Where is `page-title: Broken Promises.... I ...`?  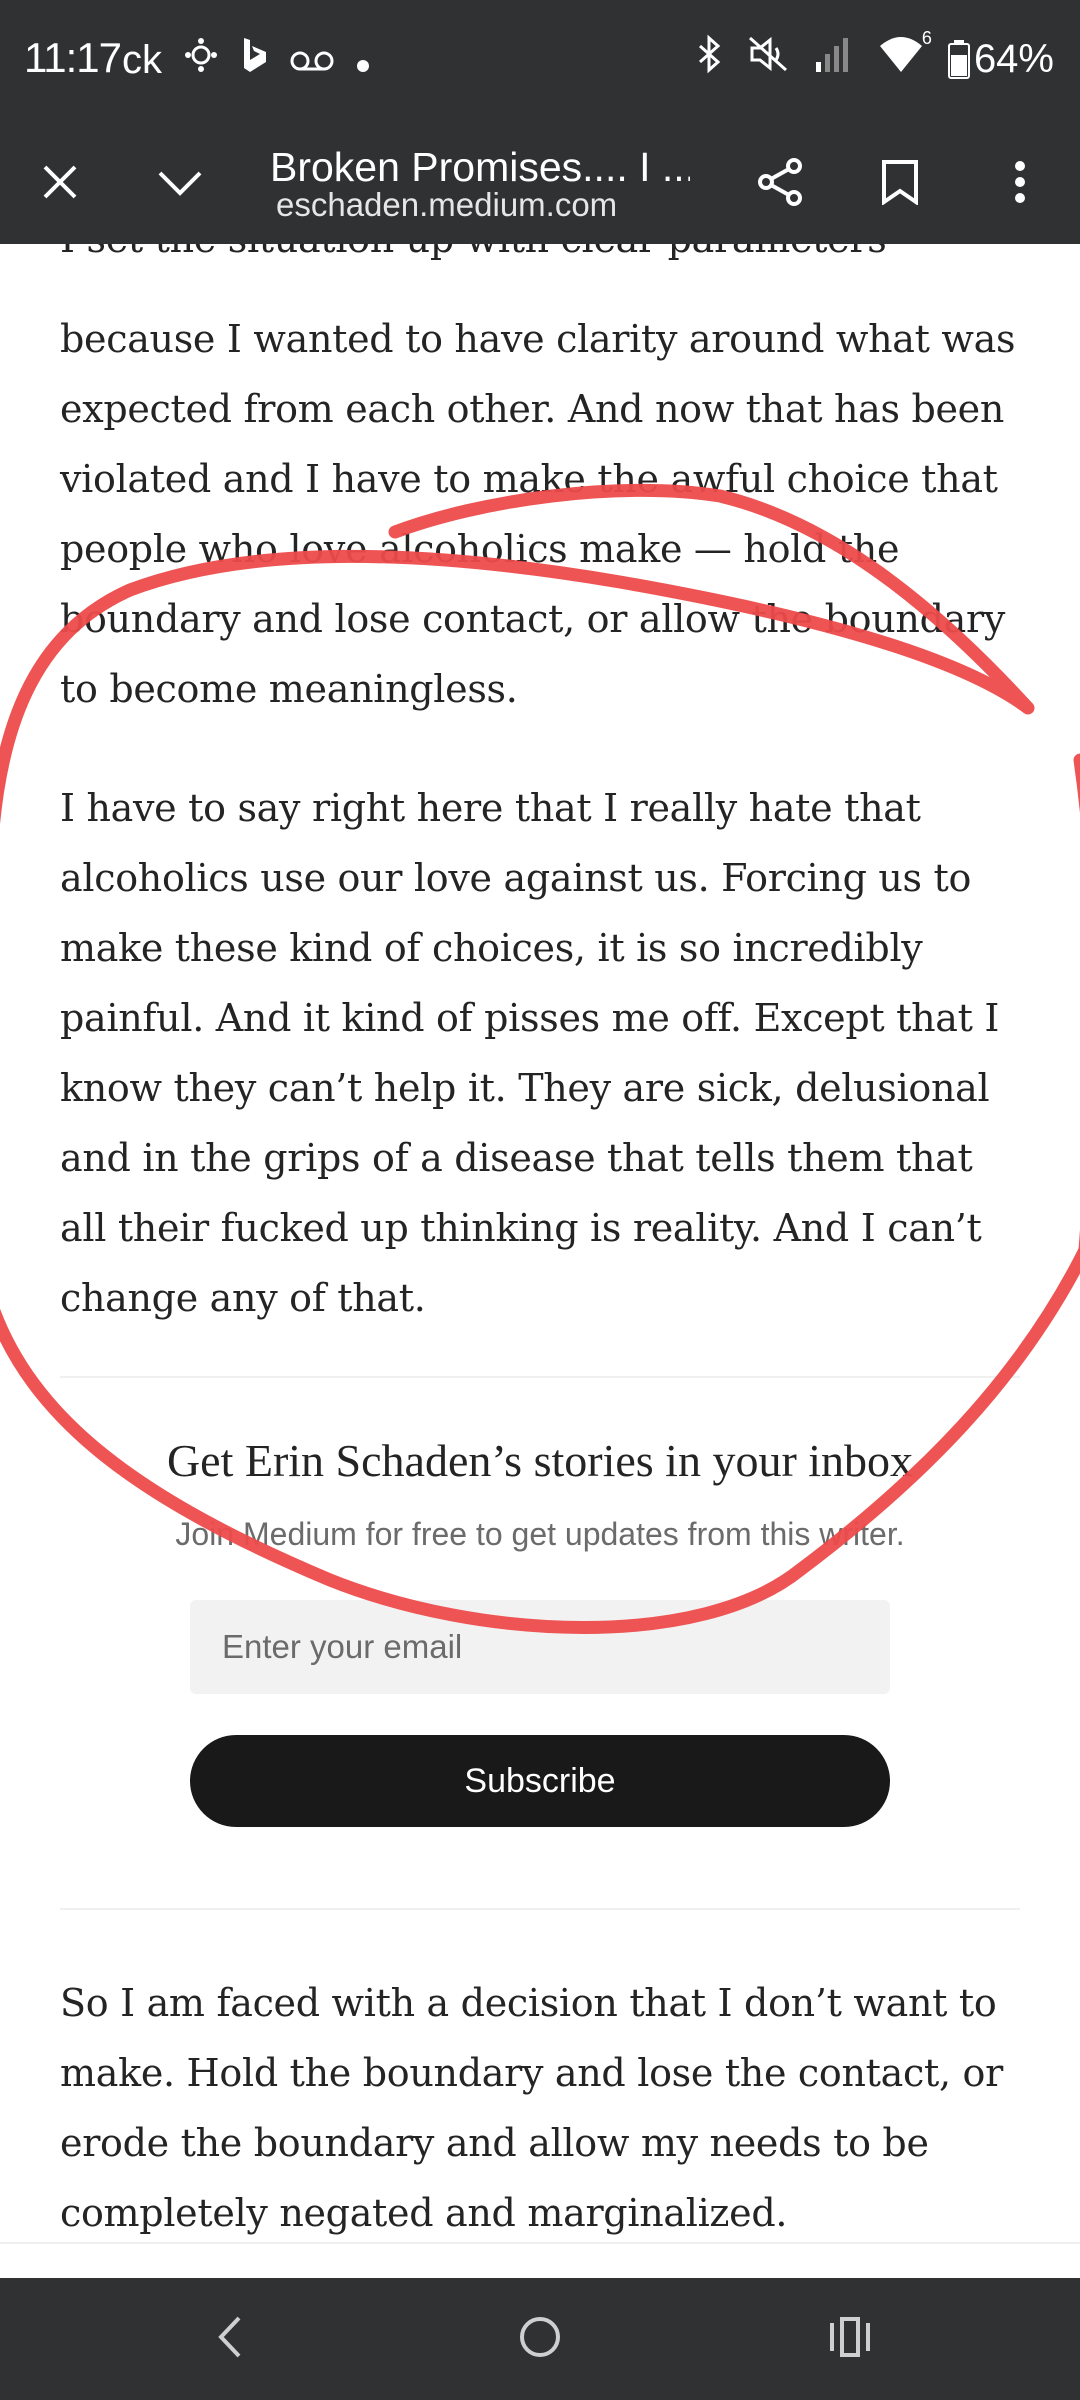
page-title: Broken Promises.... I ... is located at coordinates (480, 167).